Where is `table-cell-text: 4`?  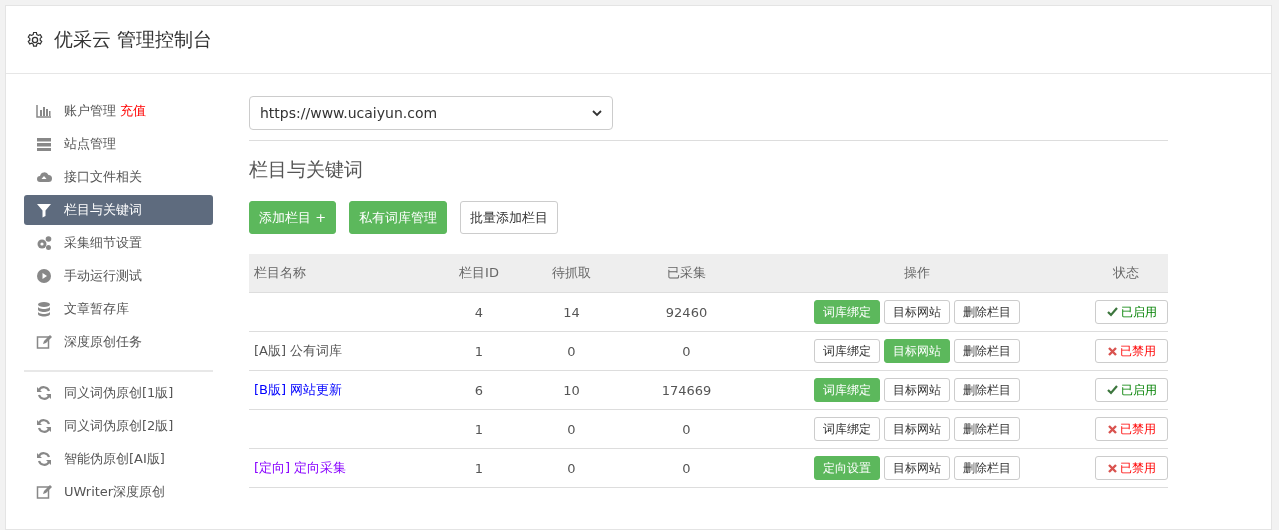
table-cell-text: 4 is located at coordinates (479, 312).